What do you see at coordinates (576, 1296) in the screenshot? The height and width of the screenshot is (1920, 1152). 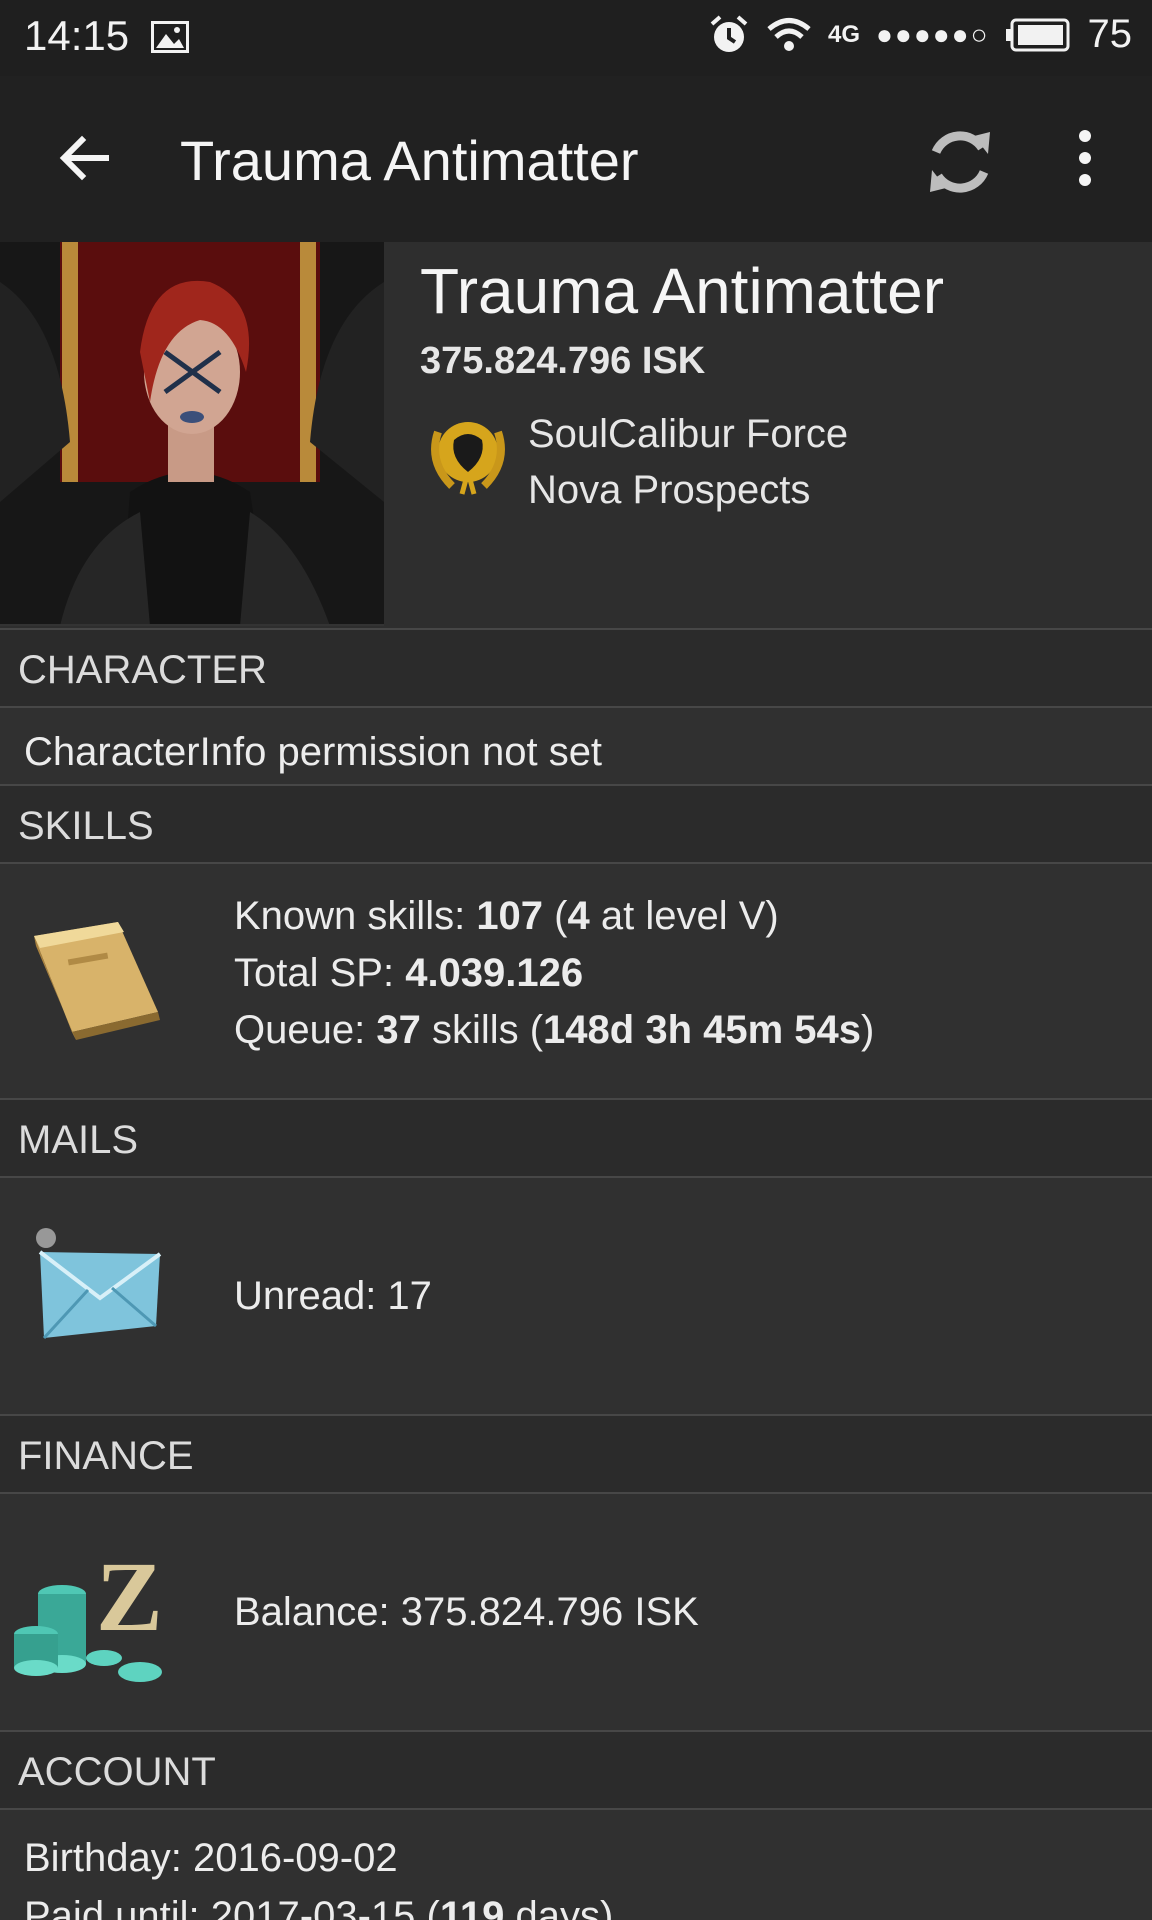 I see `mails-row: Unread: 17` at bounding box center [576, 1296].